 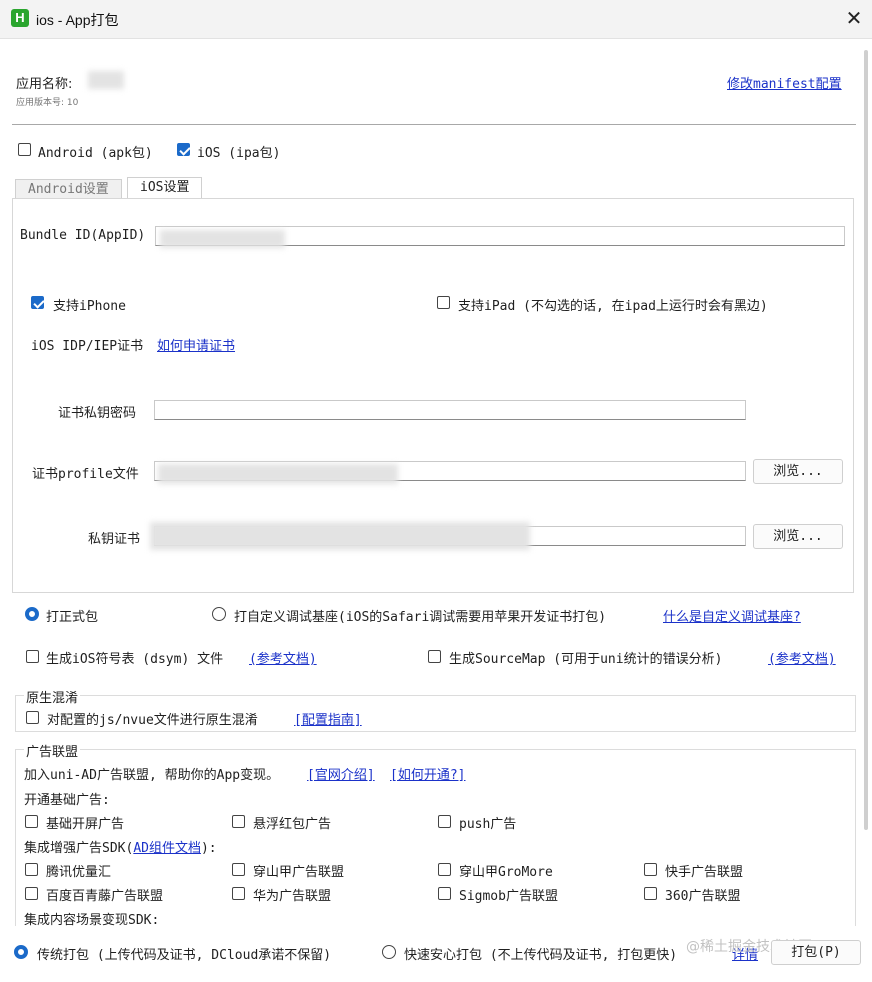 What do you see at coordinates (196, 344) in the screenshot?
I see `how-to-apply-cert-link: 如何申请证书` at bounding box center [196, 344].